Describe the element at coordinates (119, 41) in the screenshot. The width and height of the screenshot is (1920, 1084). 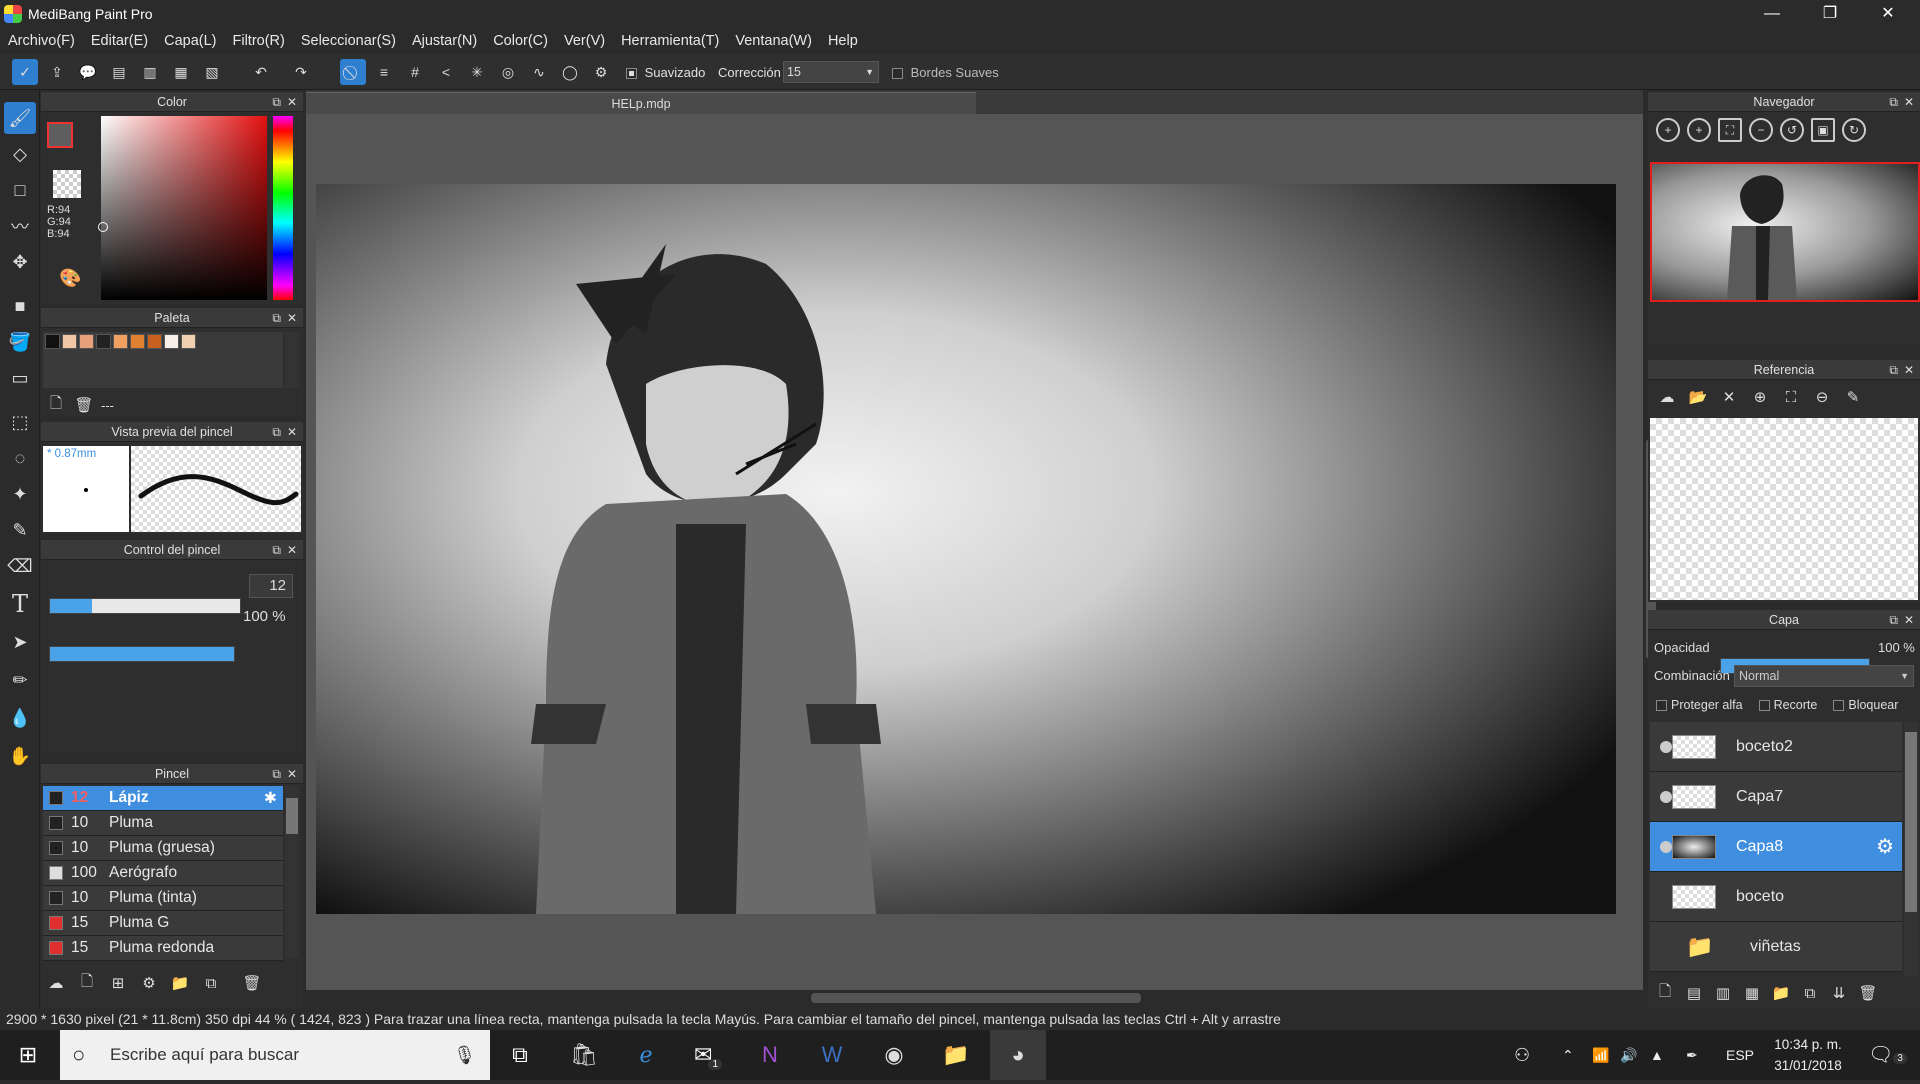
I see `menu-editar: Editar(E)` at that location.